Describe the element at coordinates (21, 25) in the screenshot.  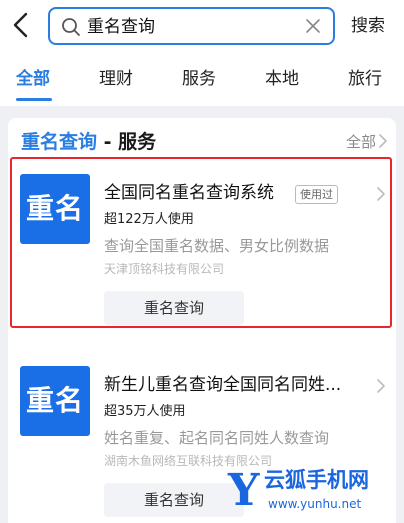
I see `back-arrow-icon` at that location.